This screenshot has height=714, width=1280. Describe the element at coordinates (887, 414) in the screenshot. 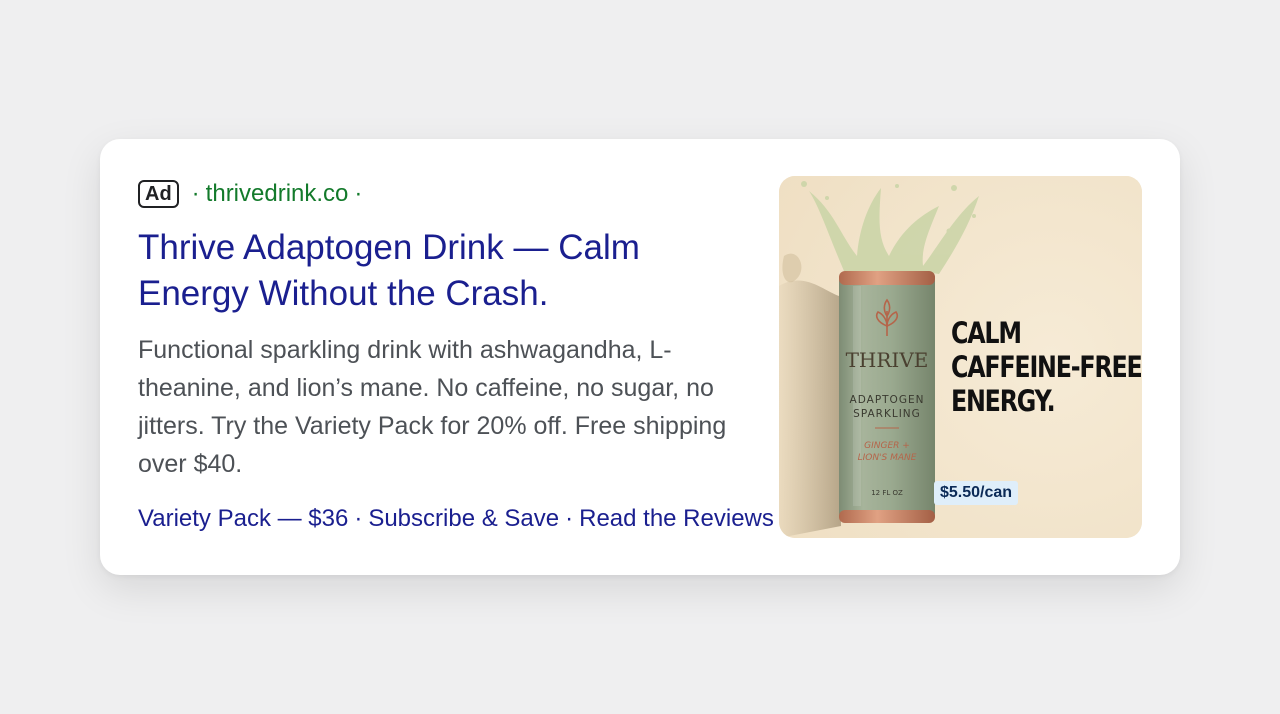

I see `can-line2: SPARKLING` at that location.